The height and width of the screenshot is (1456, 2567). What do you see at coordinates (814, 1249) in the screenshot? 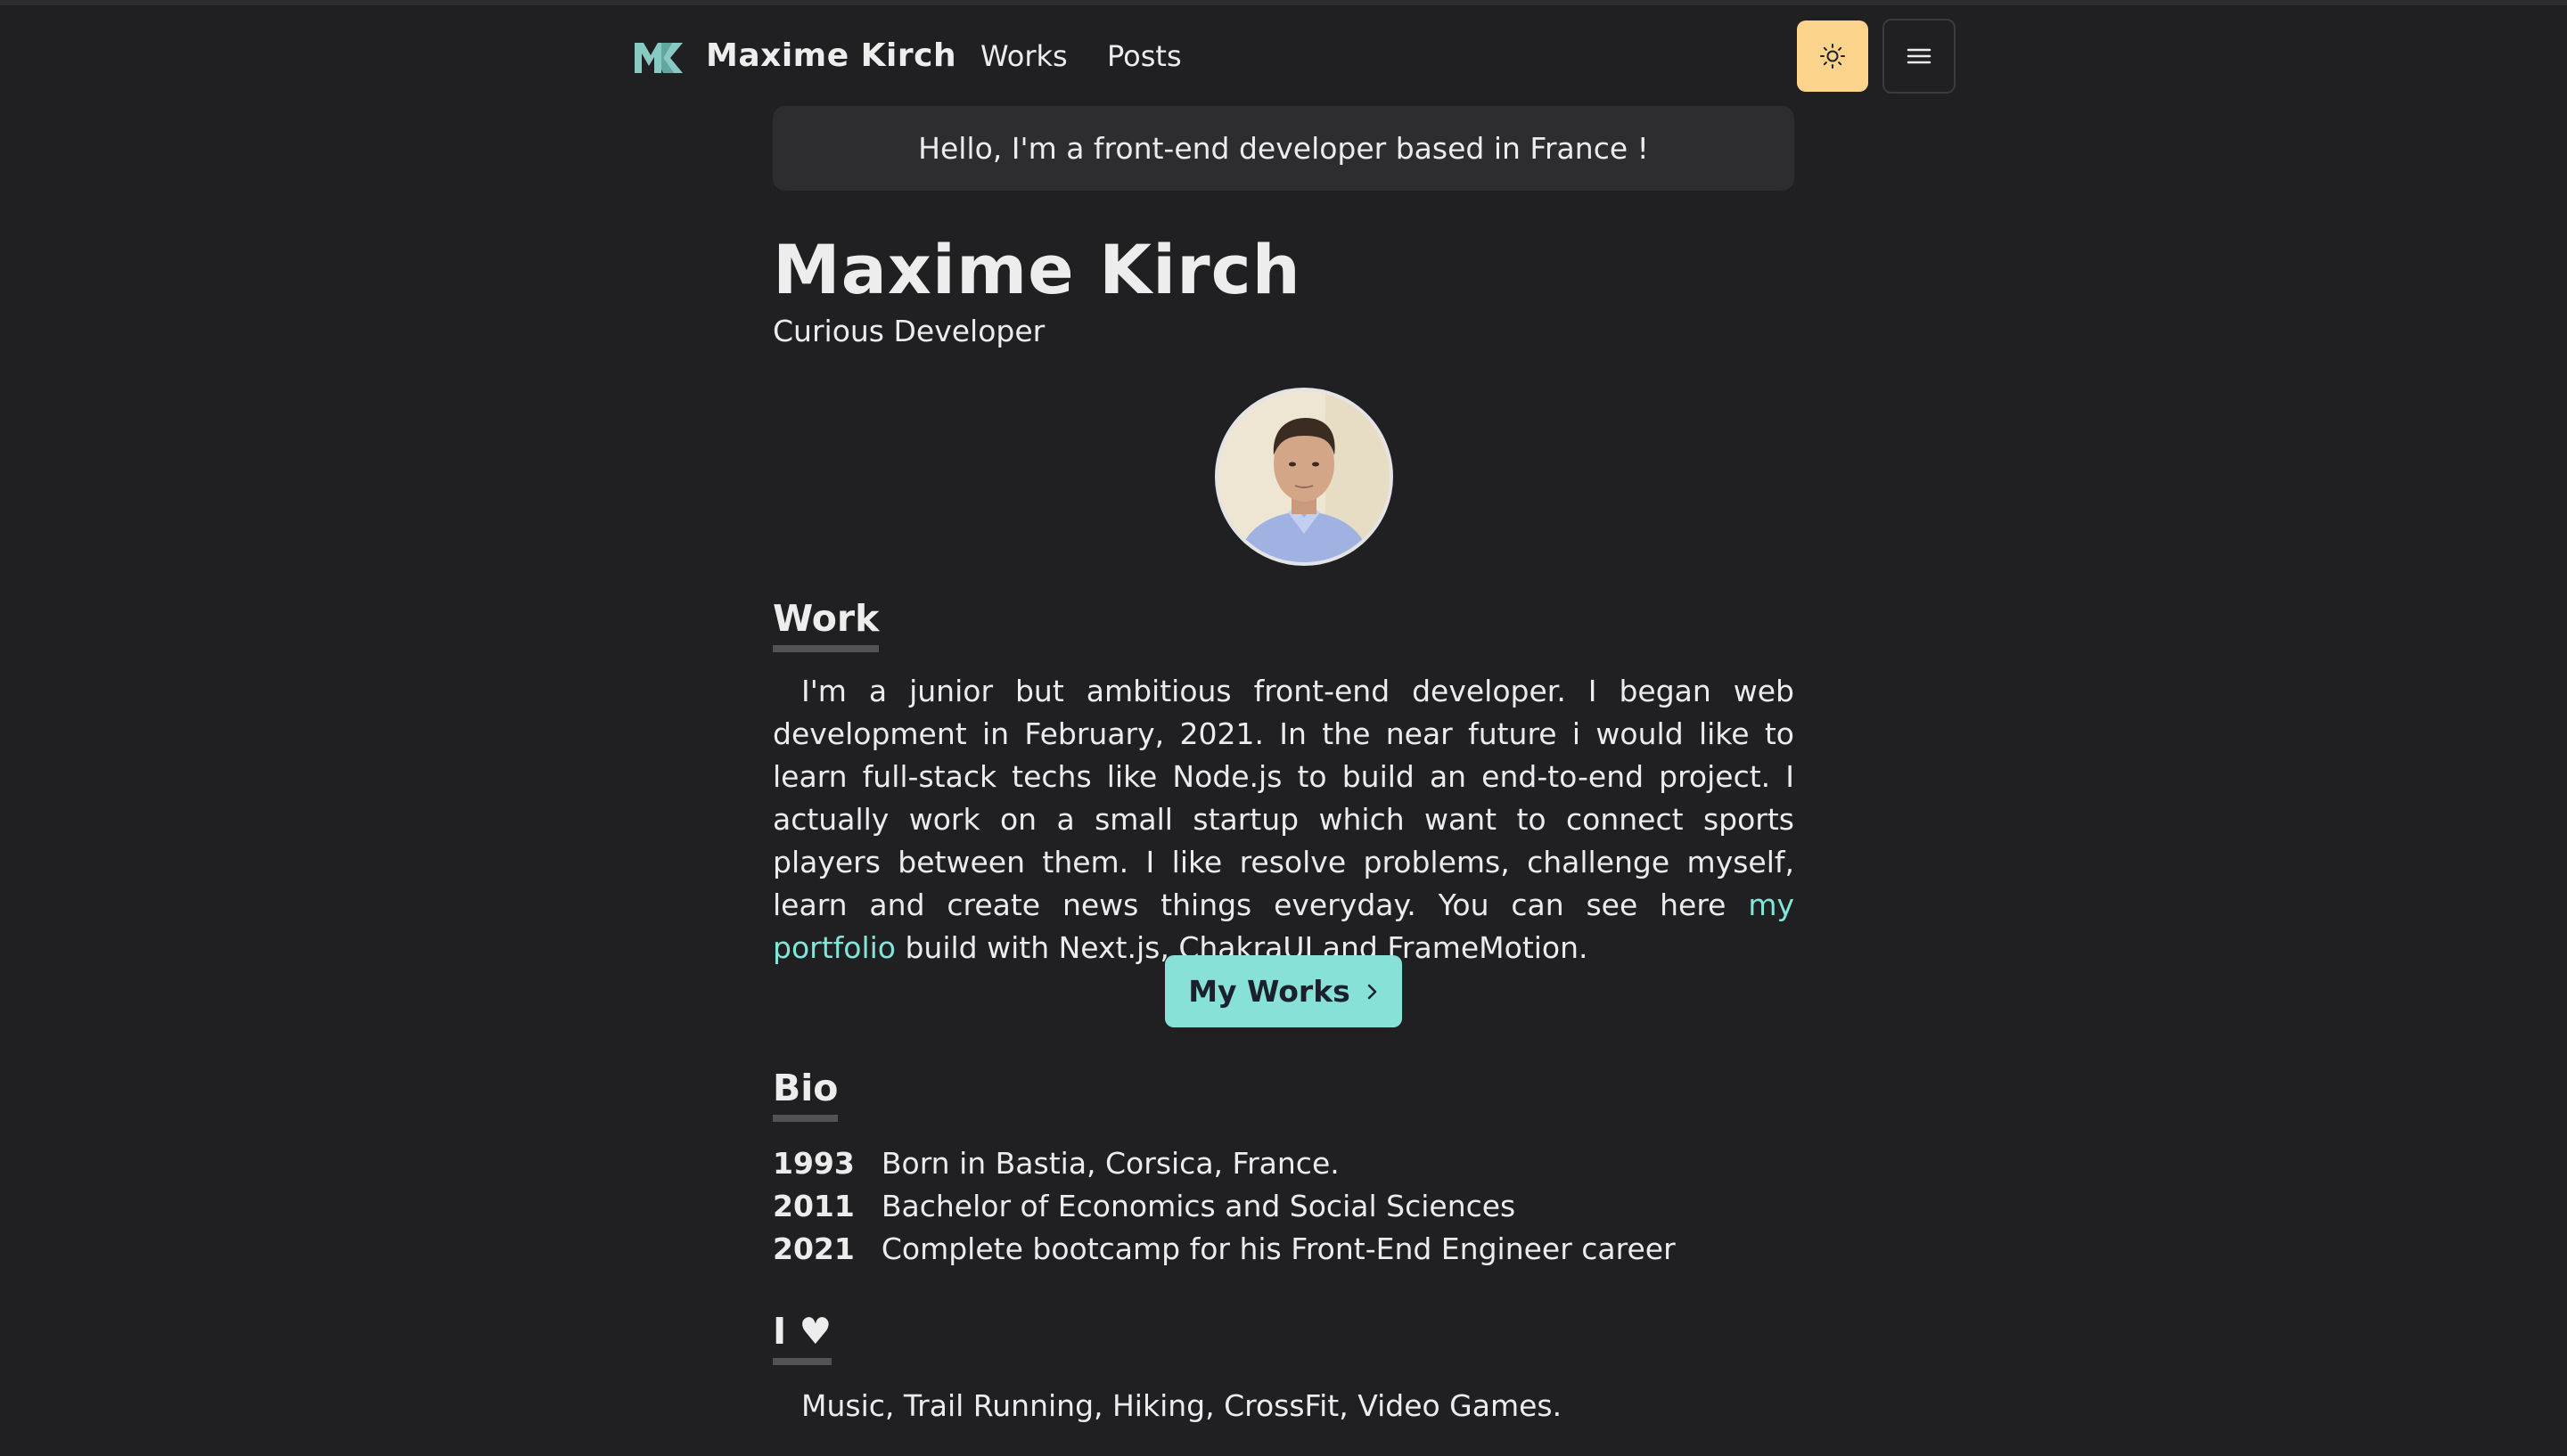
I see `bio-year: 2021` at bounding box center [814, 1249].